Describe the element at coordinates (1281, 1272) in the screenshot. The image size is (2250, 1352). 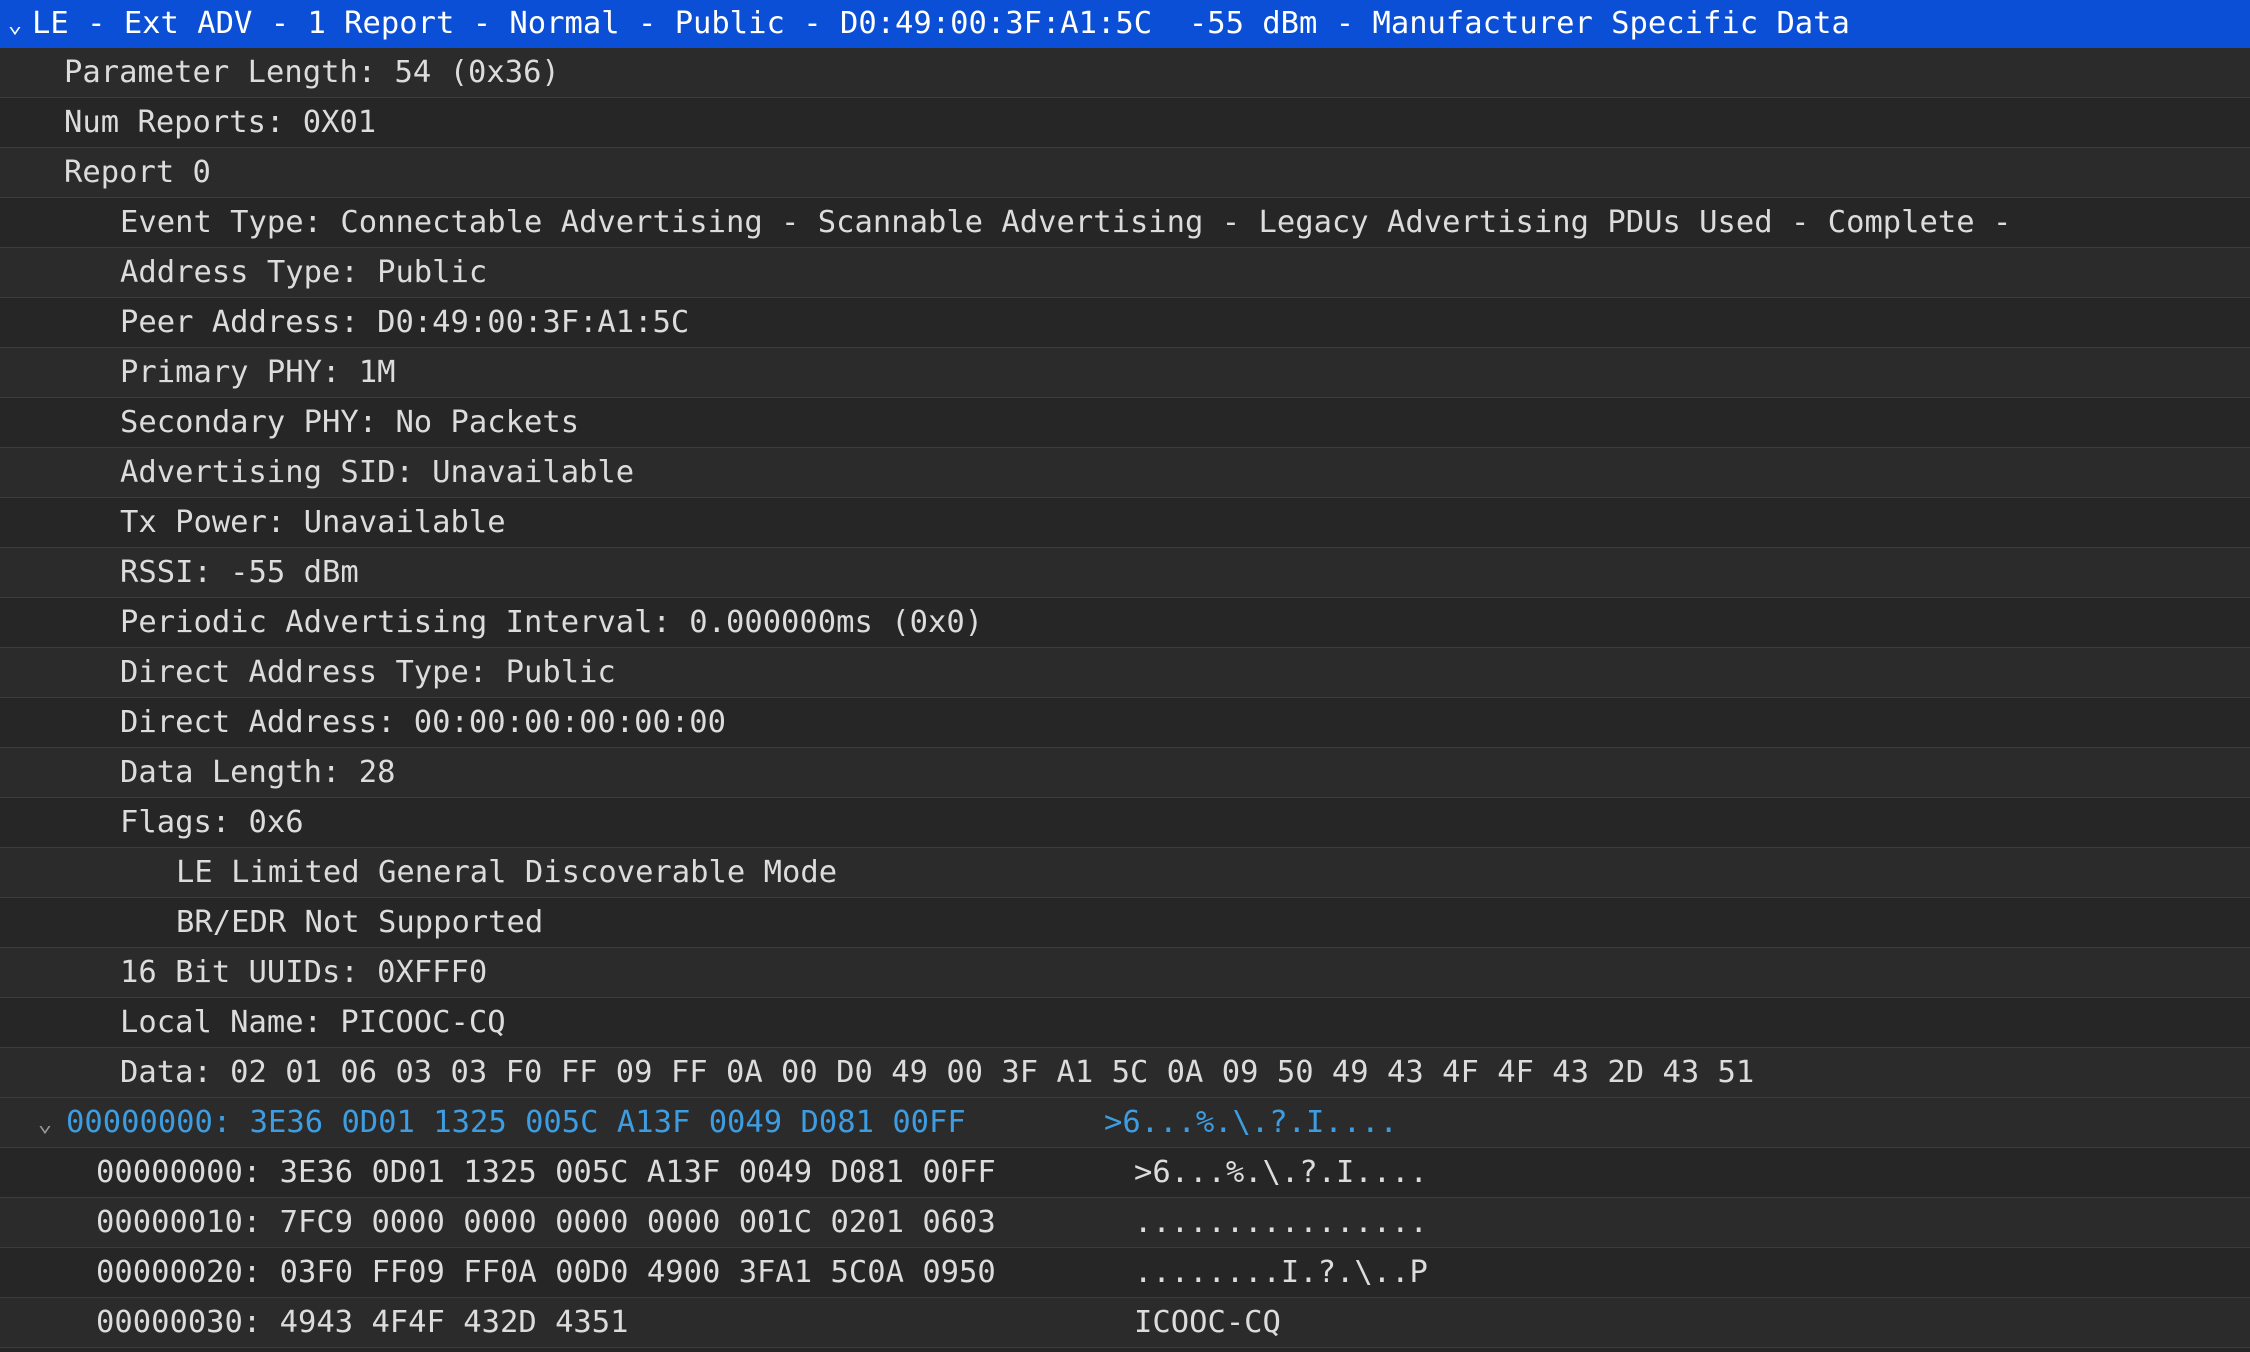
I see `hexdump-ascii: ........I.?.\..P` at that location.